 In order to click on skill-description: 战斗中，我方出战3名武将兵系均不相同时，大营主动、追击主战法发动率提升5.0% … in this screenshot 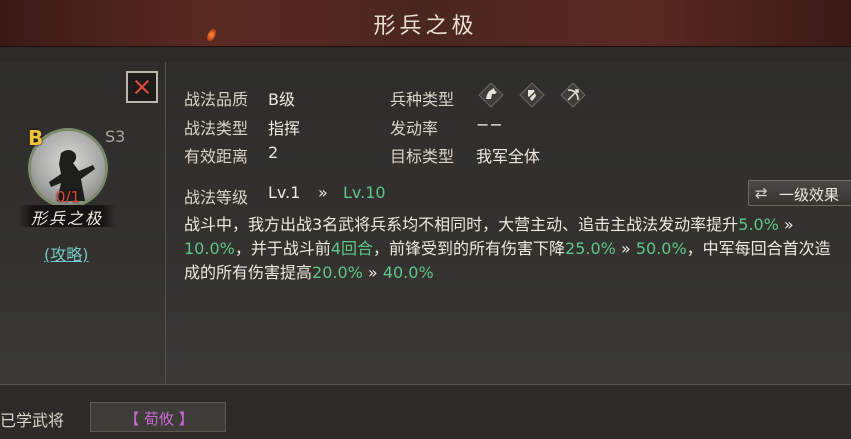, I will do `click(514, 249)`.